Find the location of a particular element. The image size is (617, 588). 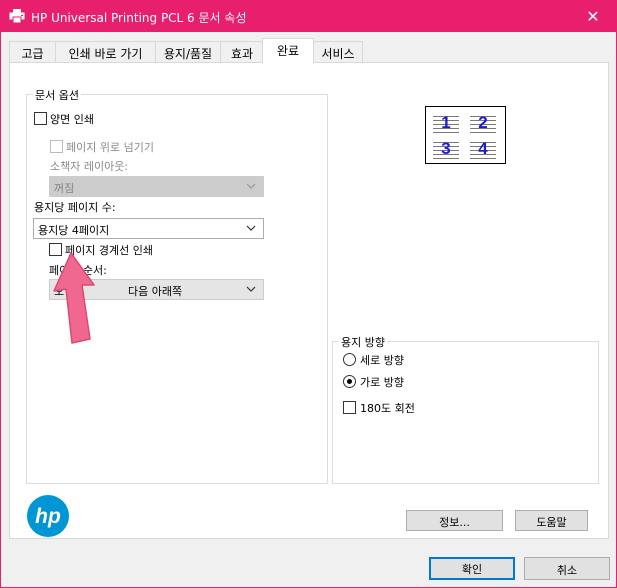

tab-printing-shortcuts: 인쇄 바로 가기 is located at coordinates (105, 51).